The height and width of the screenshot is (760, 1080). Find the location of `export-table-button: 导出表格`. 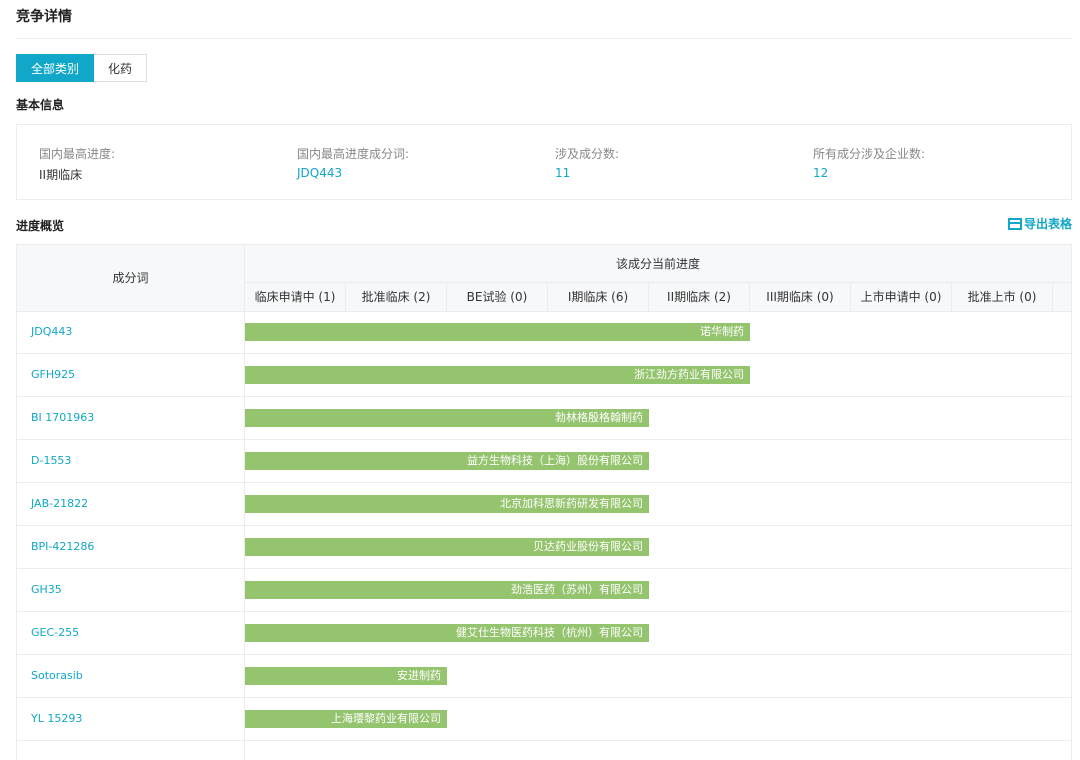

export-table-button: 导出表格 is located at coordinates (1039, 223).